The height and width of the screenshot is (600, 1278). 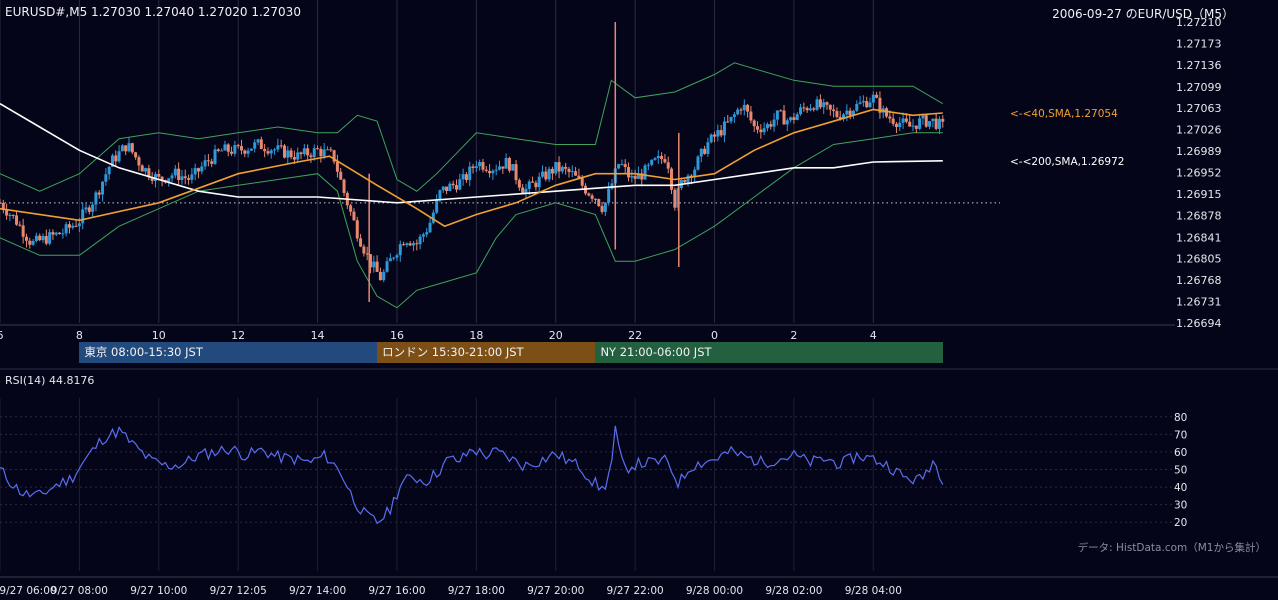 What do you see at coordinates (1199, 108) in the screenshot?
I see `price-tick-label: 1.27063` at bounding box center [1199, 108].